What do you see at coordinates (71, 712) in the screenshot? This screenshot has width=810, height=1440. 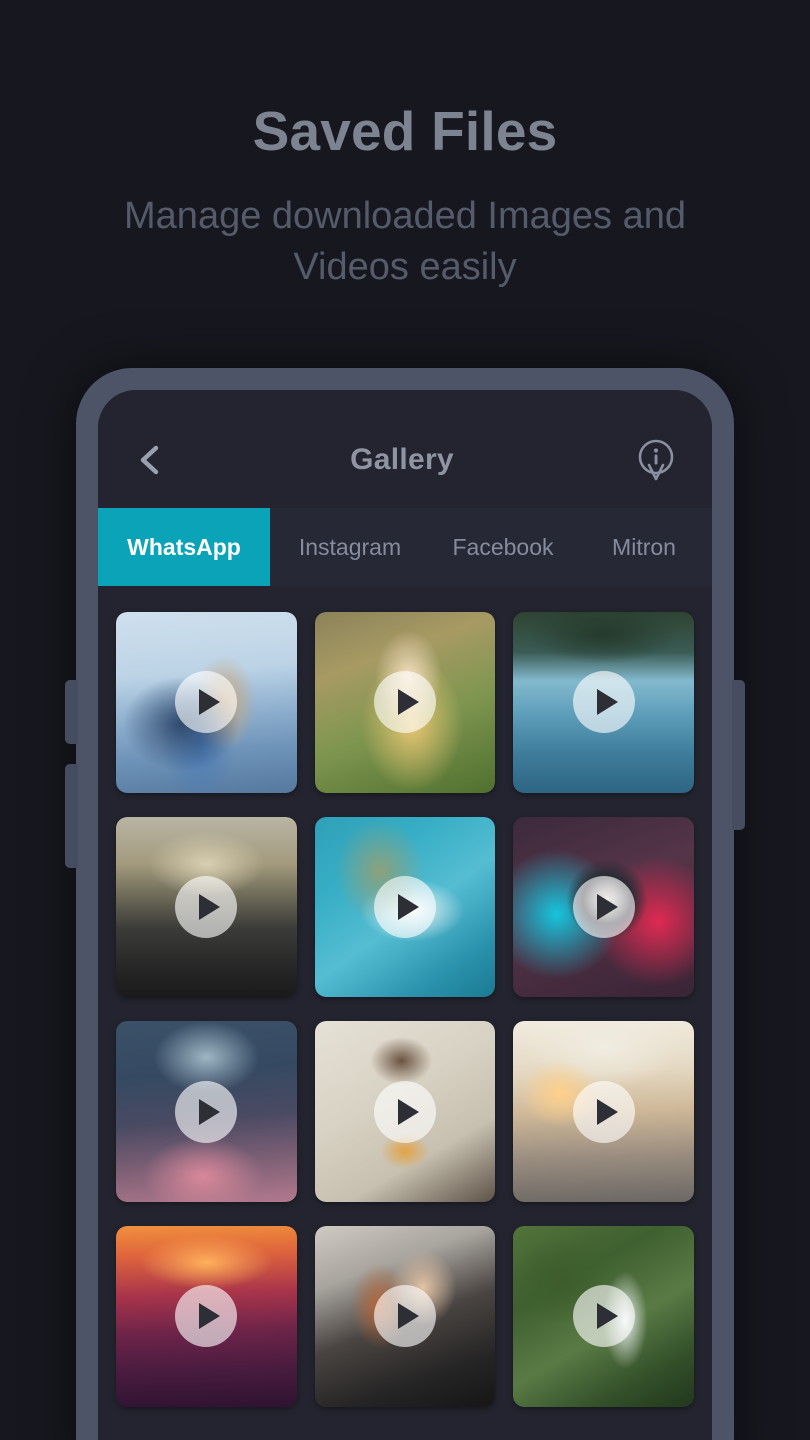 I see `volume-up-button` at bounding box center [71, 712].